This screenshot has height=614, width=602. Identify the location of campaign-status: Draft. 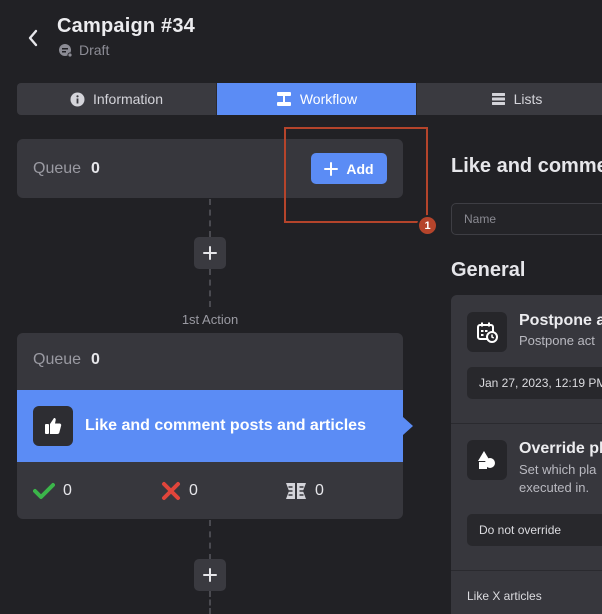
(83, 50).